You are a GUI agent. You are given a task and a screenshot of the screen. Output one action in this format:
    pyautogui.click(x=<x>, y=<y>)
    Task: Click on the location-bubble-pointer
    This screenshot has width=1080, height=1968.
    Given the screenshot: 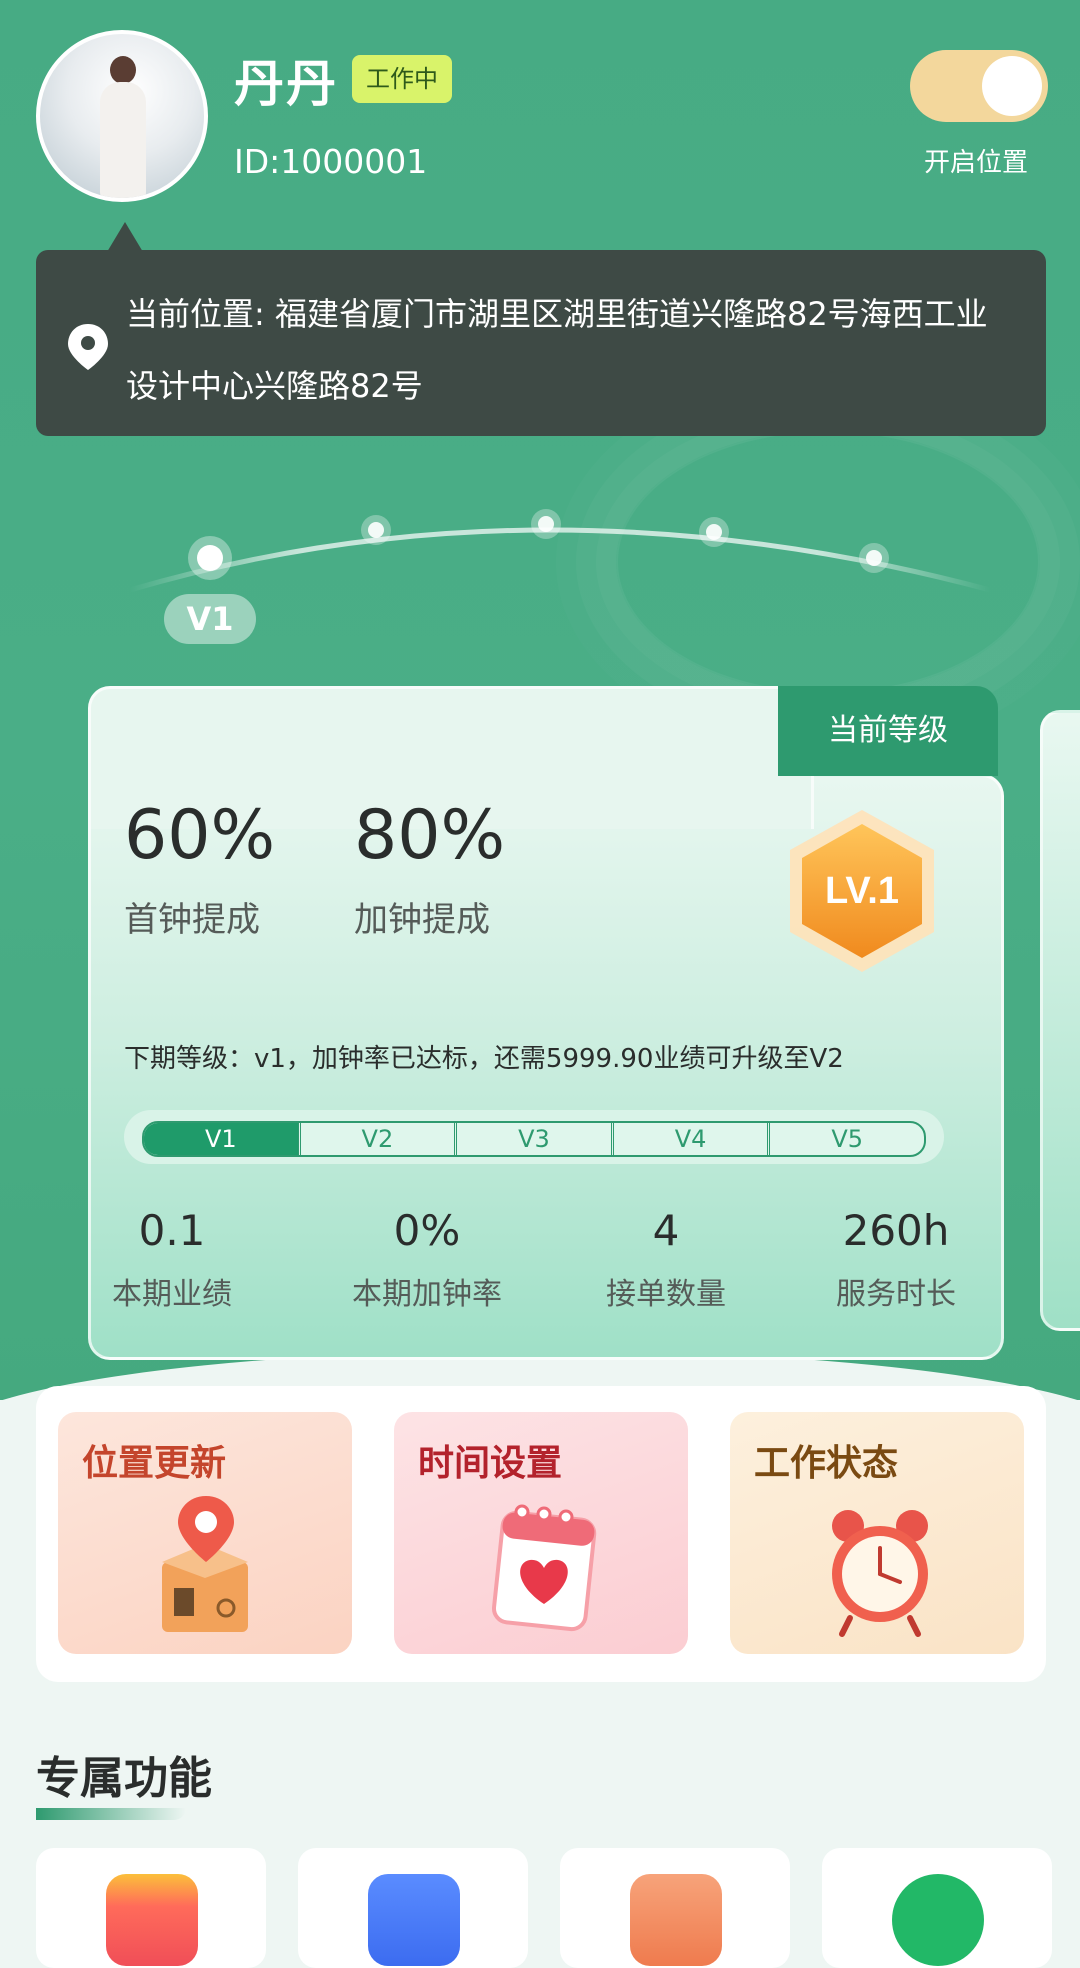 What is the action you would take?
    pyautogui.click(x=125, y=237)
    